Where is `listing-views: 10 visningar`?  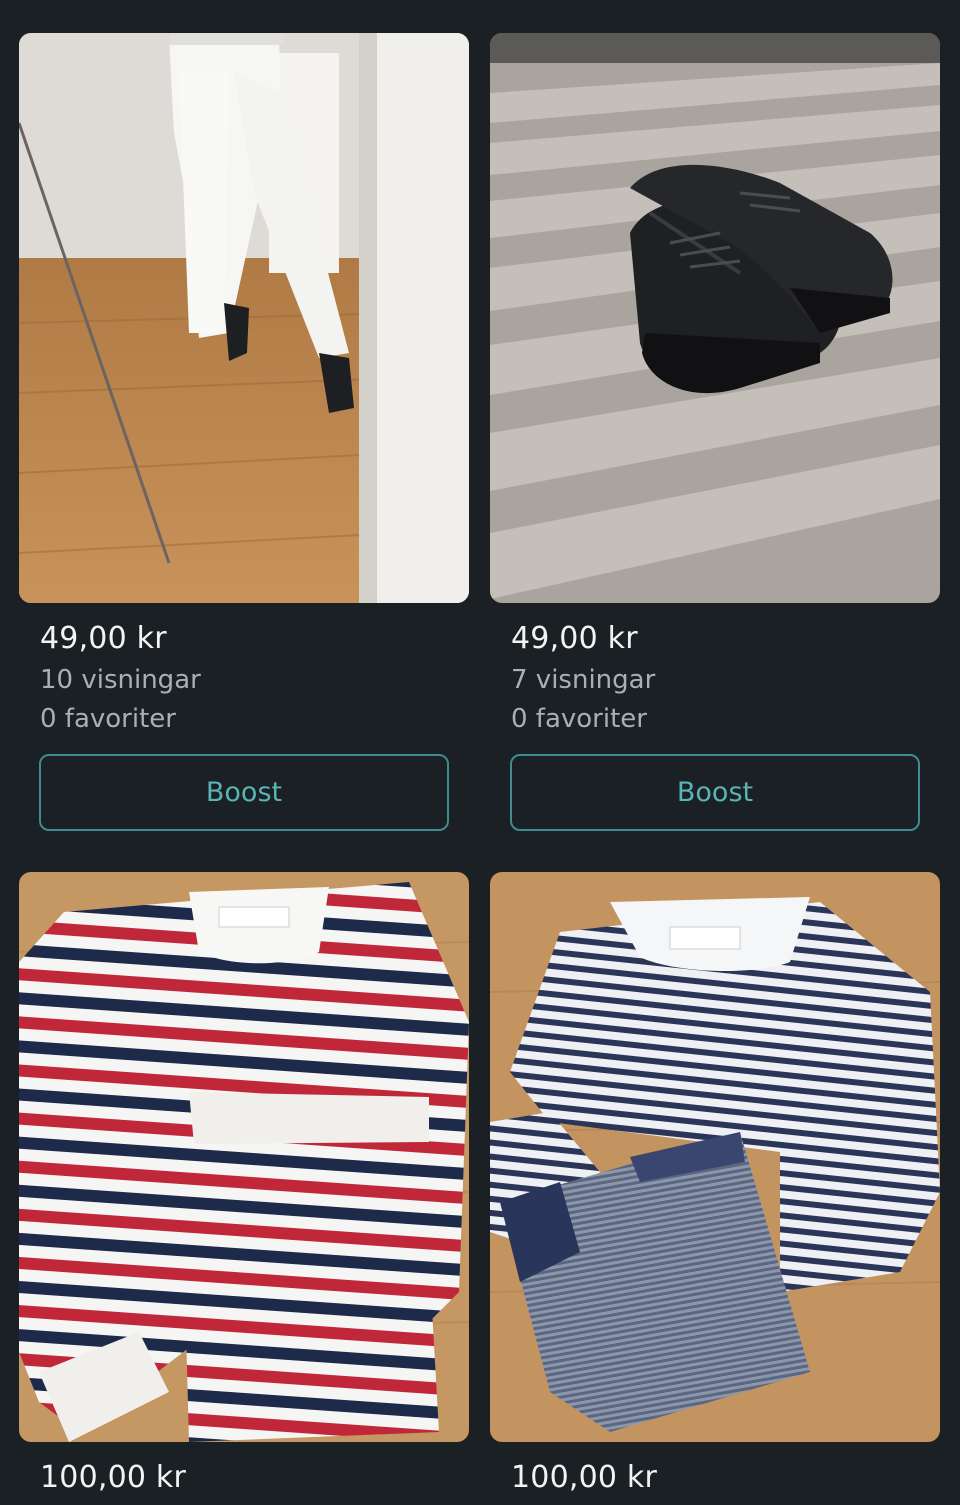 listing-views: 10 visningar is located at coordinates (120, 680).